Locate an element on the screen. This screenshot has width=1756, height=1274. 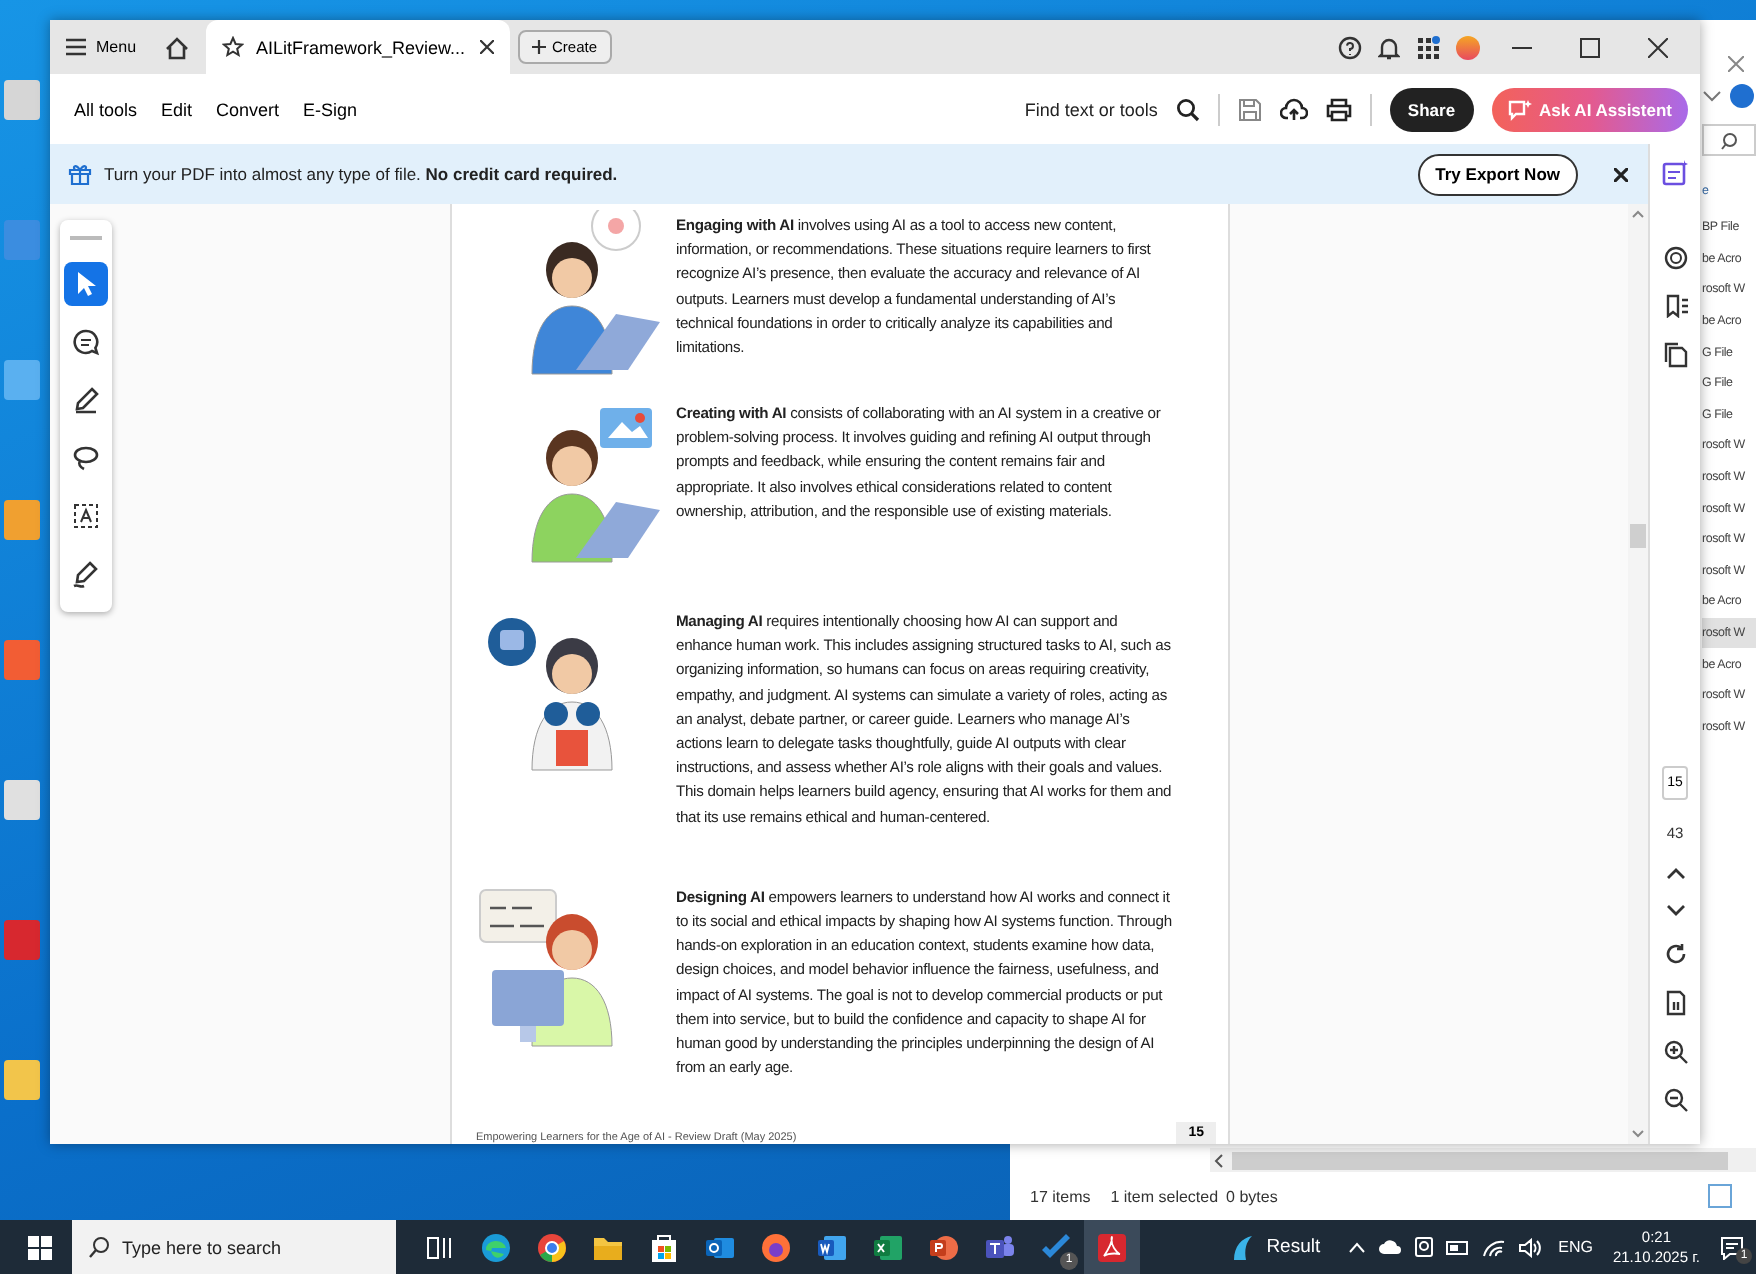
zoom-in-icon is located at coordinates (1675, 1052).